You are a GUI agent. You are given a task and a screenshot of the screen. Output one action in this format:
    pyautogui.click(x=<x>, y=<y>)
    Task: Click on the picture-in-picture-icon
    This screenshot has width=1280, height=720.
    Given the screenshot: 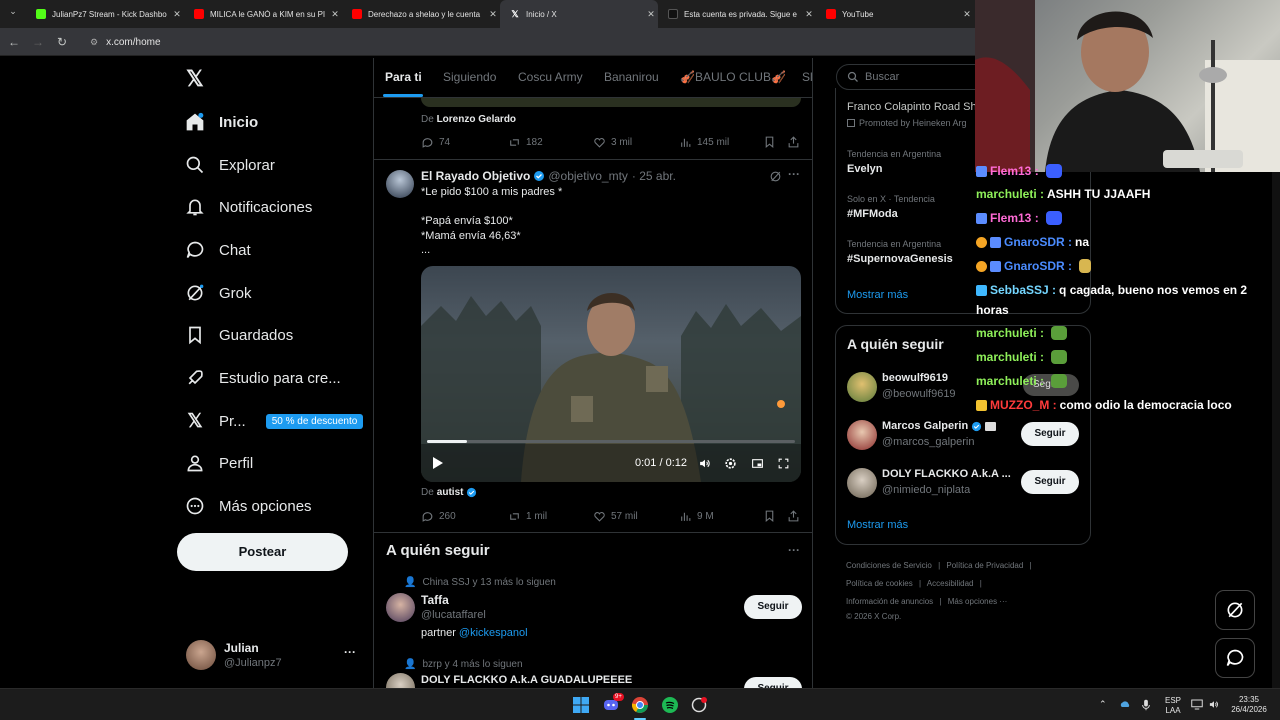 What is the action you would take?
    pyautogui.click(x=757, y=466)
    